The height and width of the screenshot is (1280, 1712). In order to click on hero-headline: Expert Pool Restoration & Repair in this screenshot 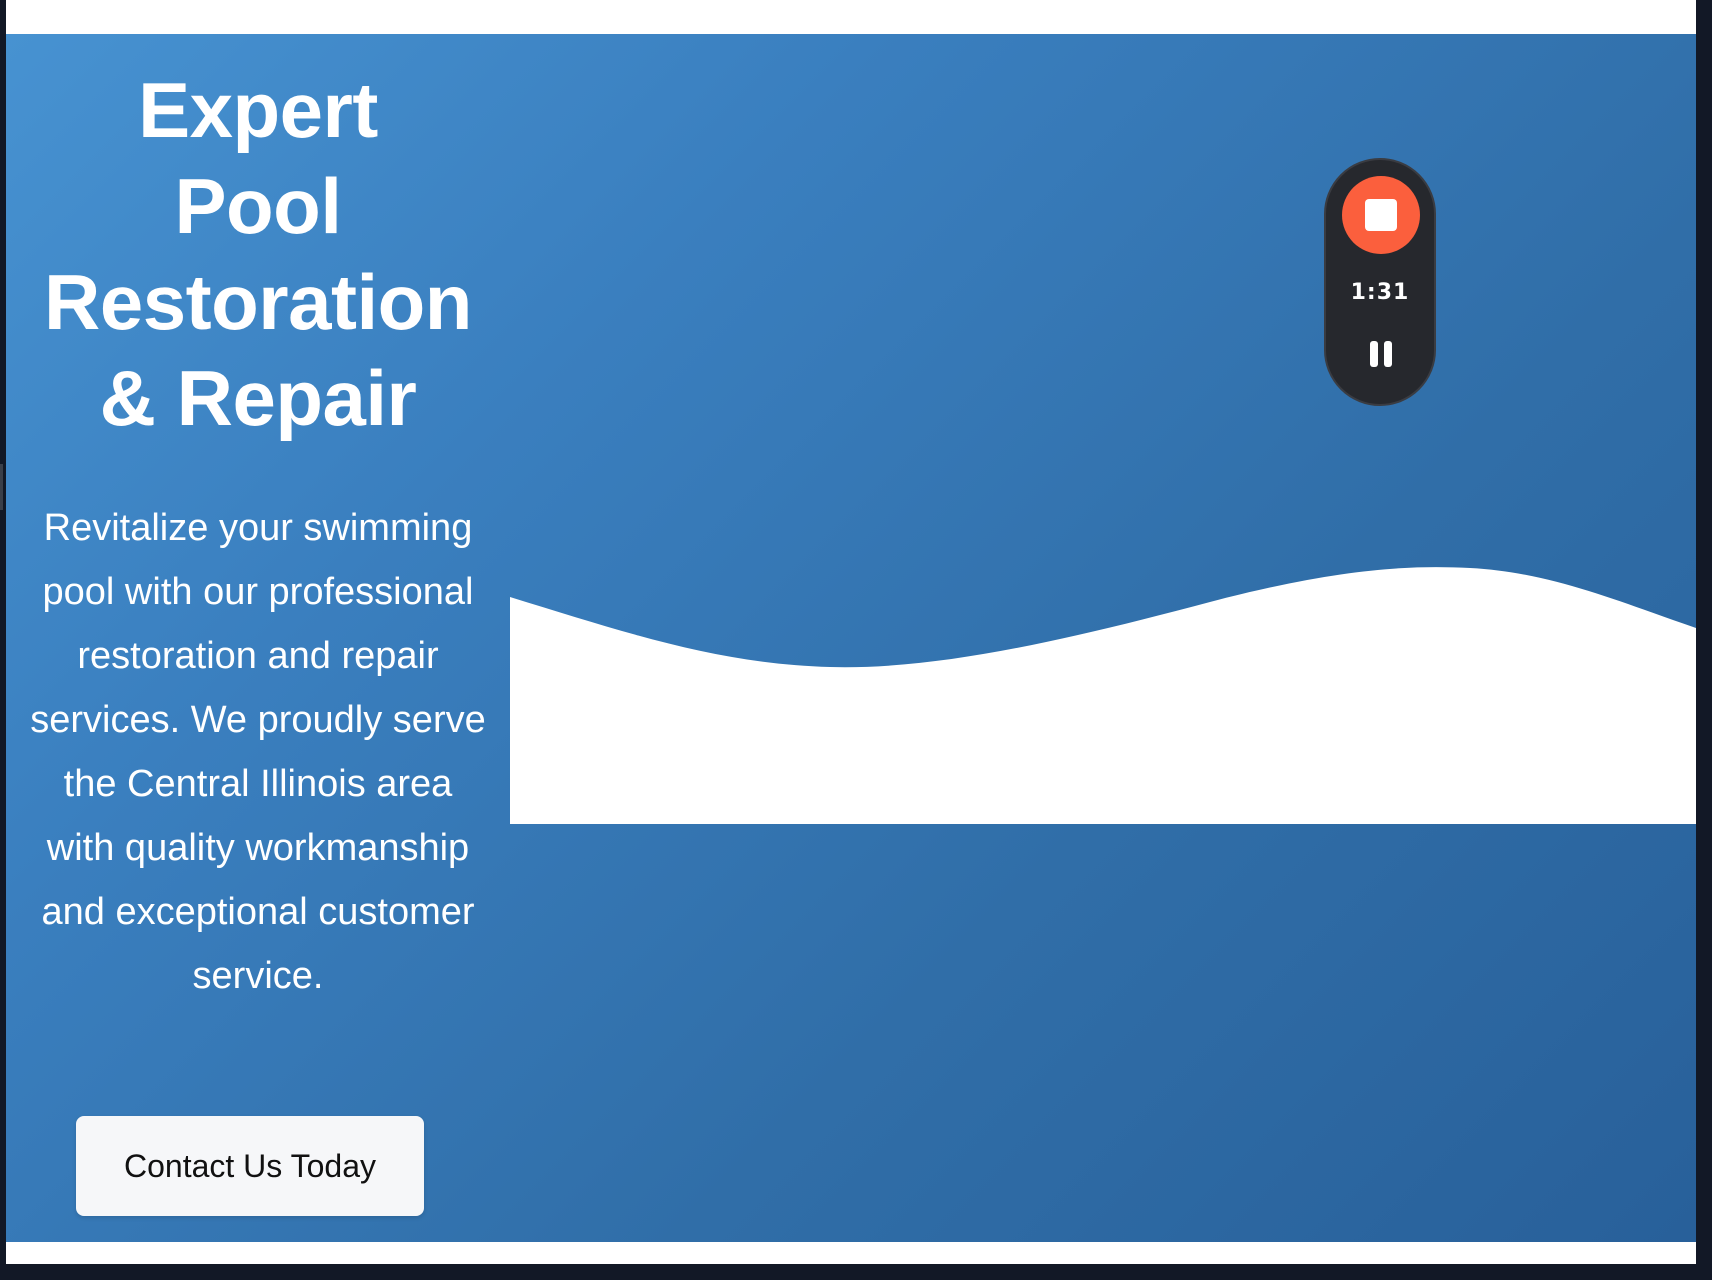, I will do `click(258, 254)`.